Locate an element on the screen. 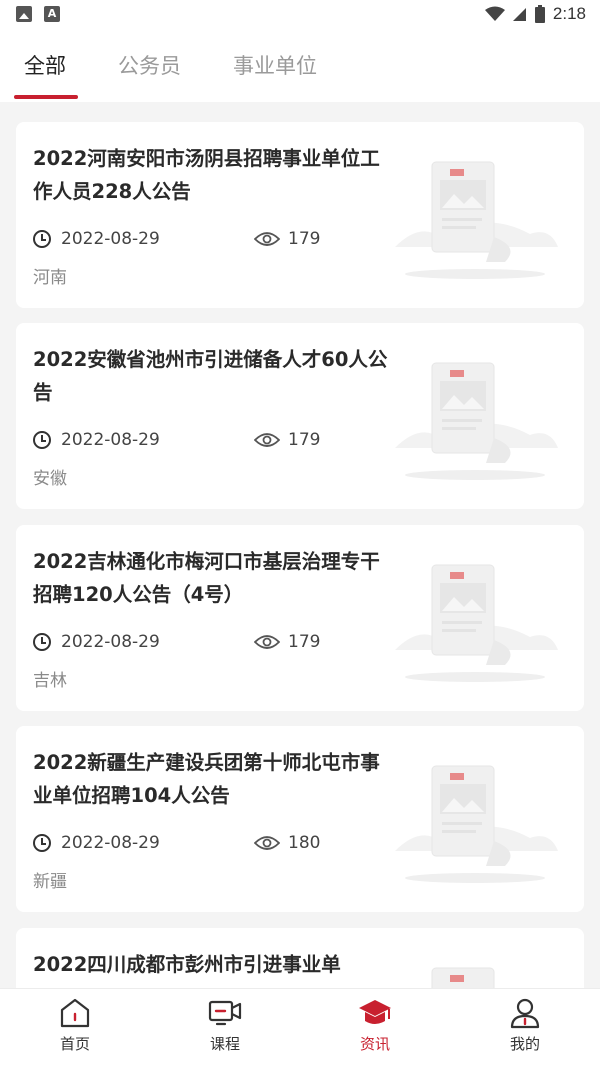  article-card: 2022四川成都市彭州市引进事业单 is located at coordinates (300, 958).